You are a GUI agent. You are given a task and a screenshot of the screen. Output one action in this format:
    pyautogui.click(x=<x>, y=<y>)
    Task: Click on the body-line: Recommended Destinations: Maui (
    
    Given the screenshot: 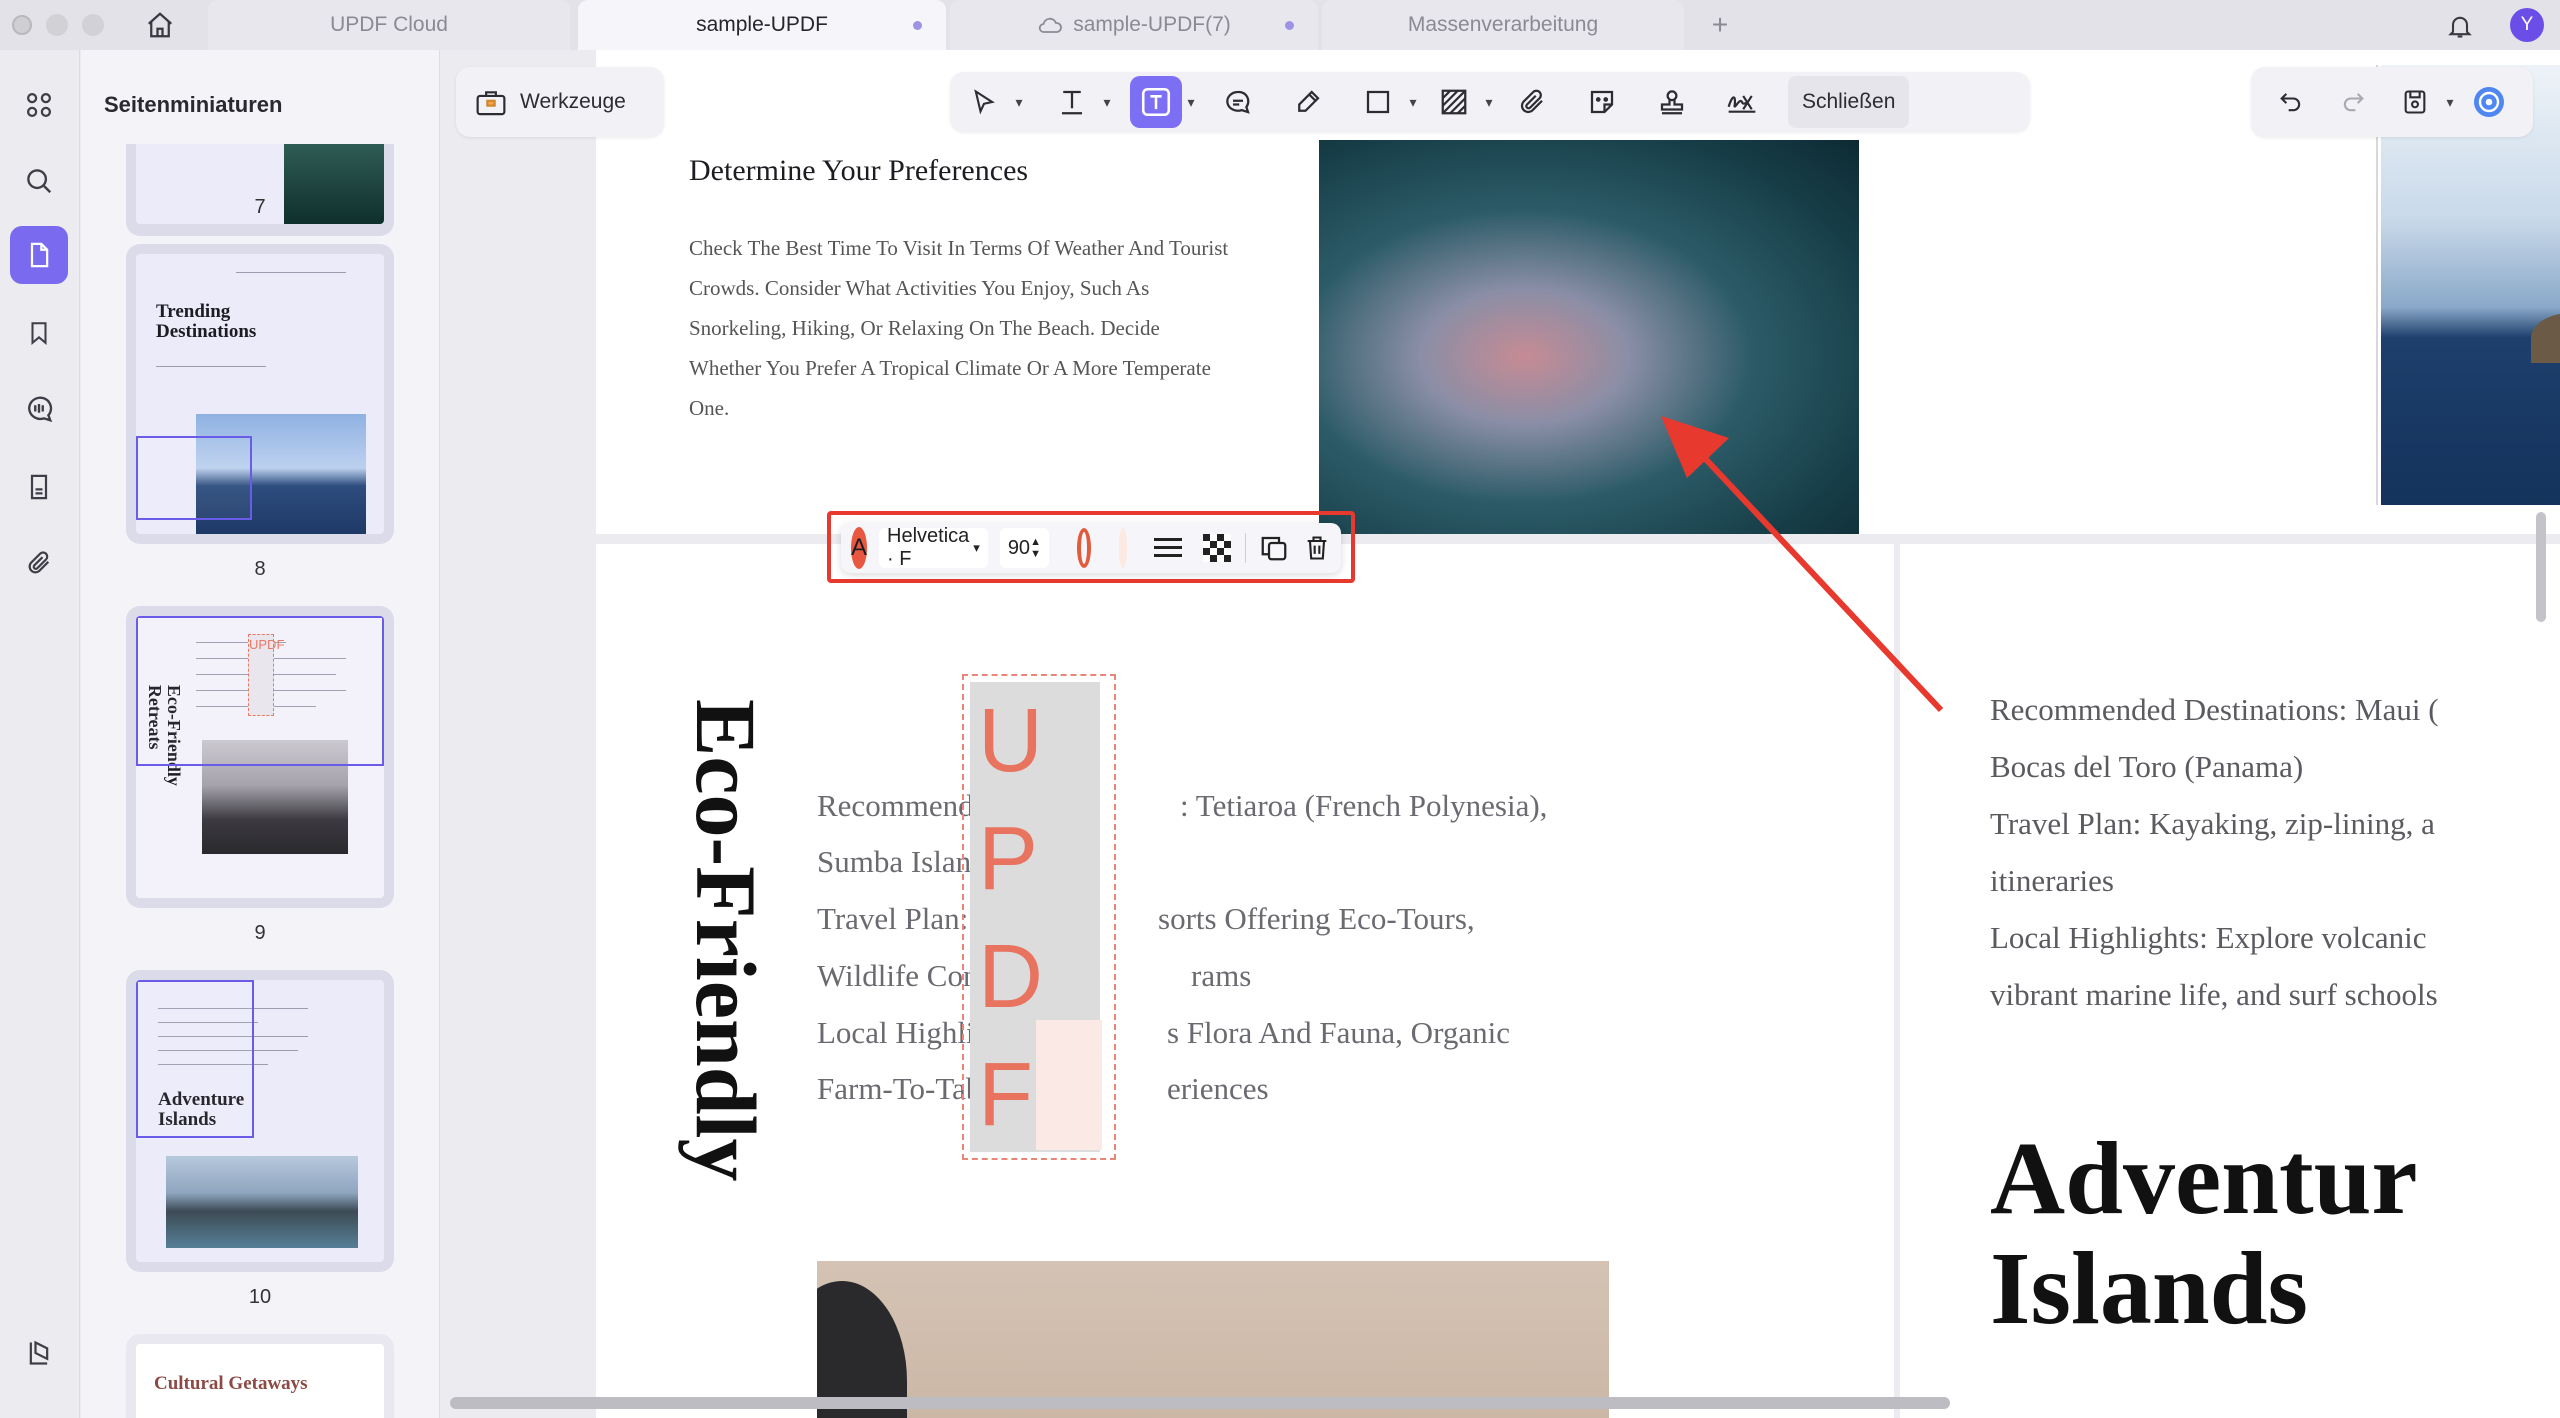 What is the action you would take?
    pyautogui.click(x=2214, y=709)
    